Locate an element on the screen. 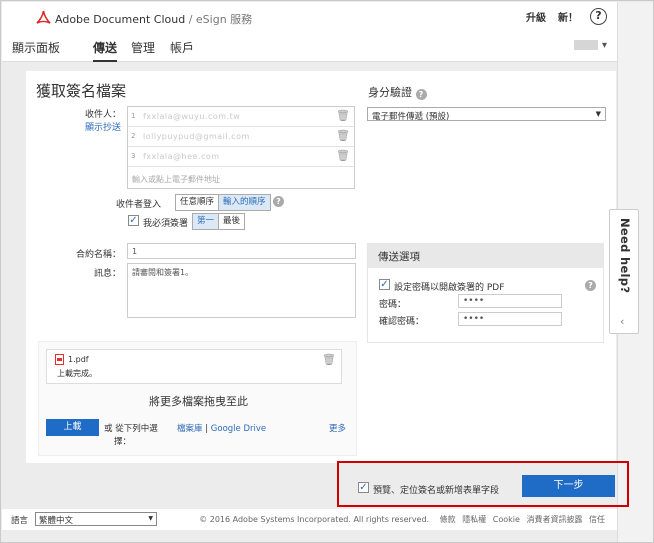 Image resolution: width=654 pixels, height=543 pixels. agreement-name-label: 合約名稱： is located at coordinates (98, 255).